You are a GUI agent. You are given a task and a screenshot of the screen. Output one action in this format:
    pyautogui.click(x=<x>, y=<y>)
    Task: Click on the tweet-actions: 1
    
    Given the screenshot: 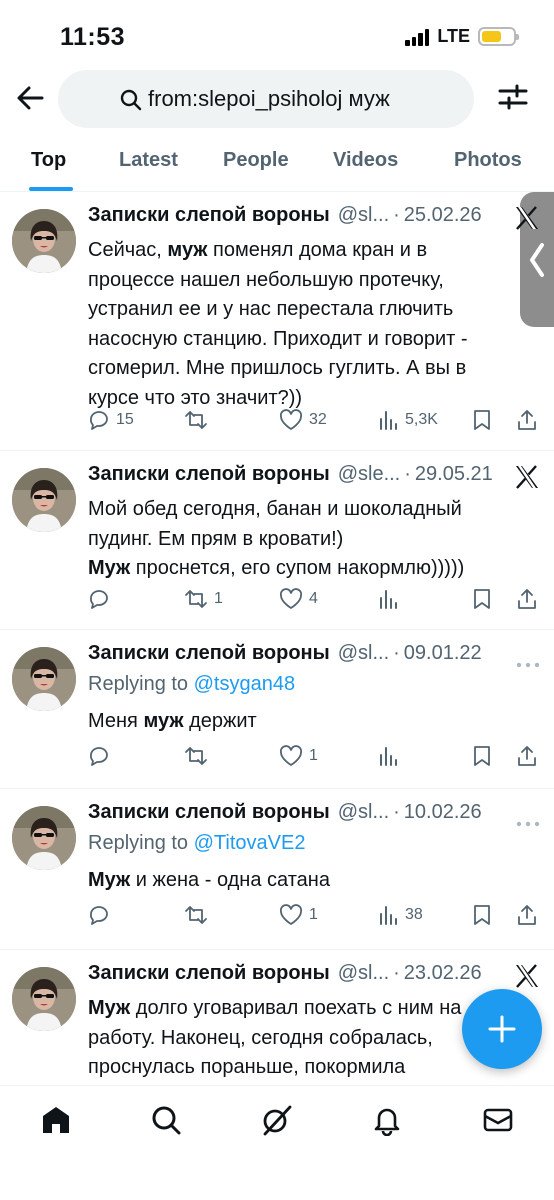 What is the action you would take?
    pyautogui.click(x=318, y=760)
    